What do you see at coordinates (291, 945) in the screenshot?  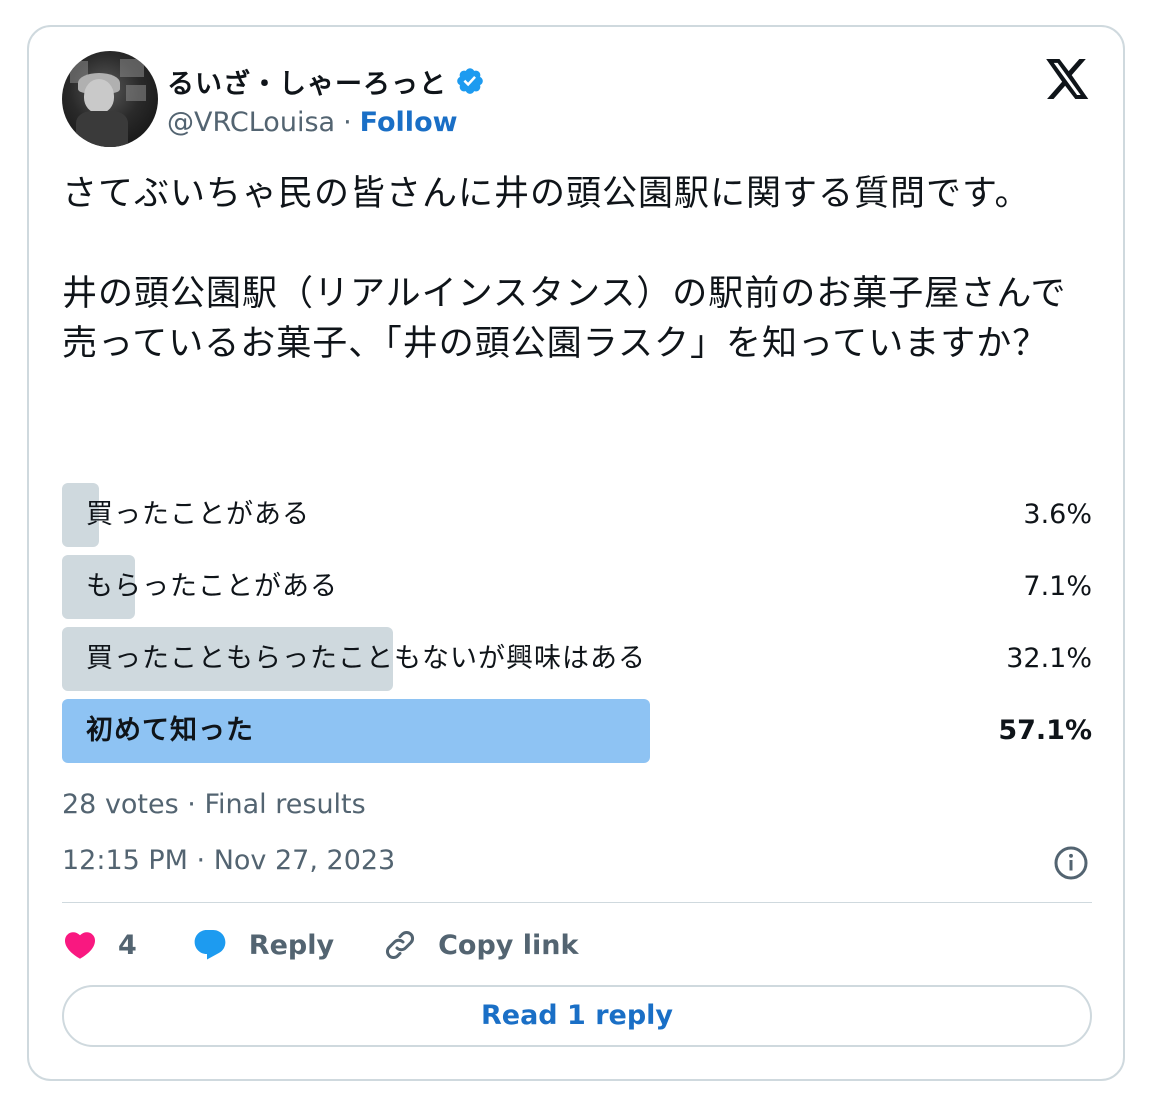 I see `reply-label: Reply` at bounding box center [291, 945].